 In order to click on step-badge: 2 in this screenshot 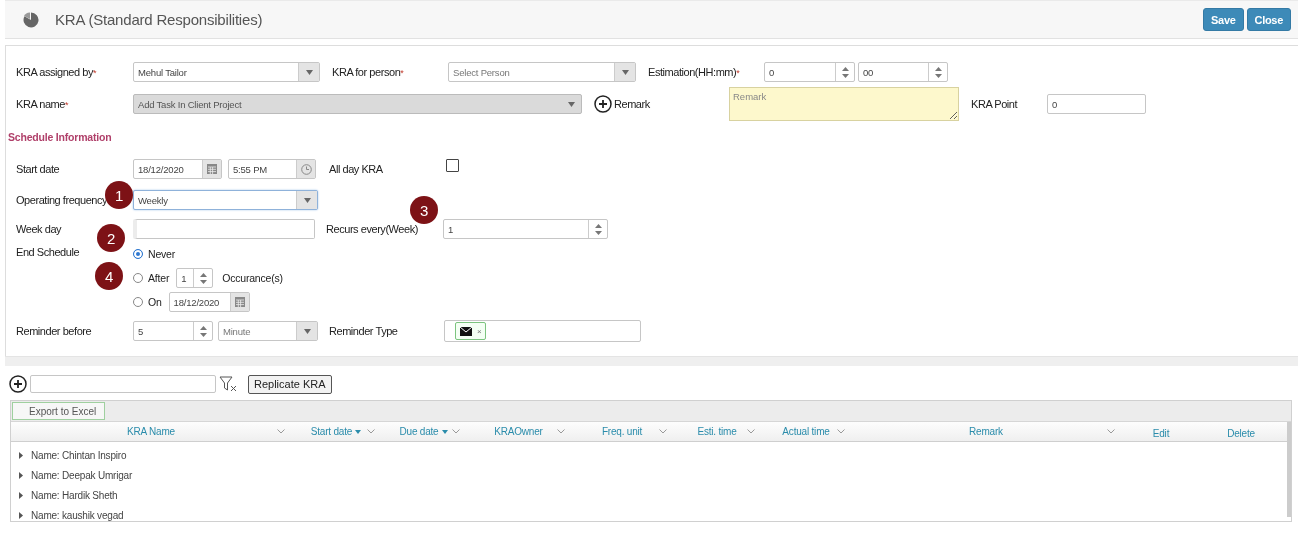, I will do `click(111, 238)`.